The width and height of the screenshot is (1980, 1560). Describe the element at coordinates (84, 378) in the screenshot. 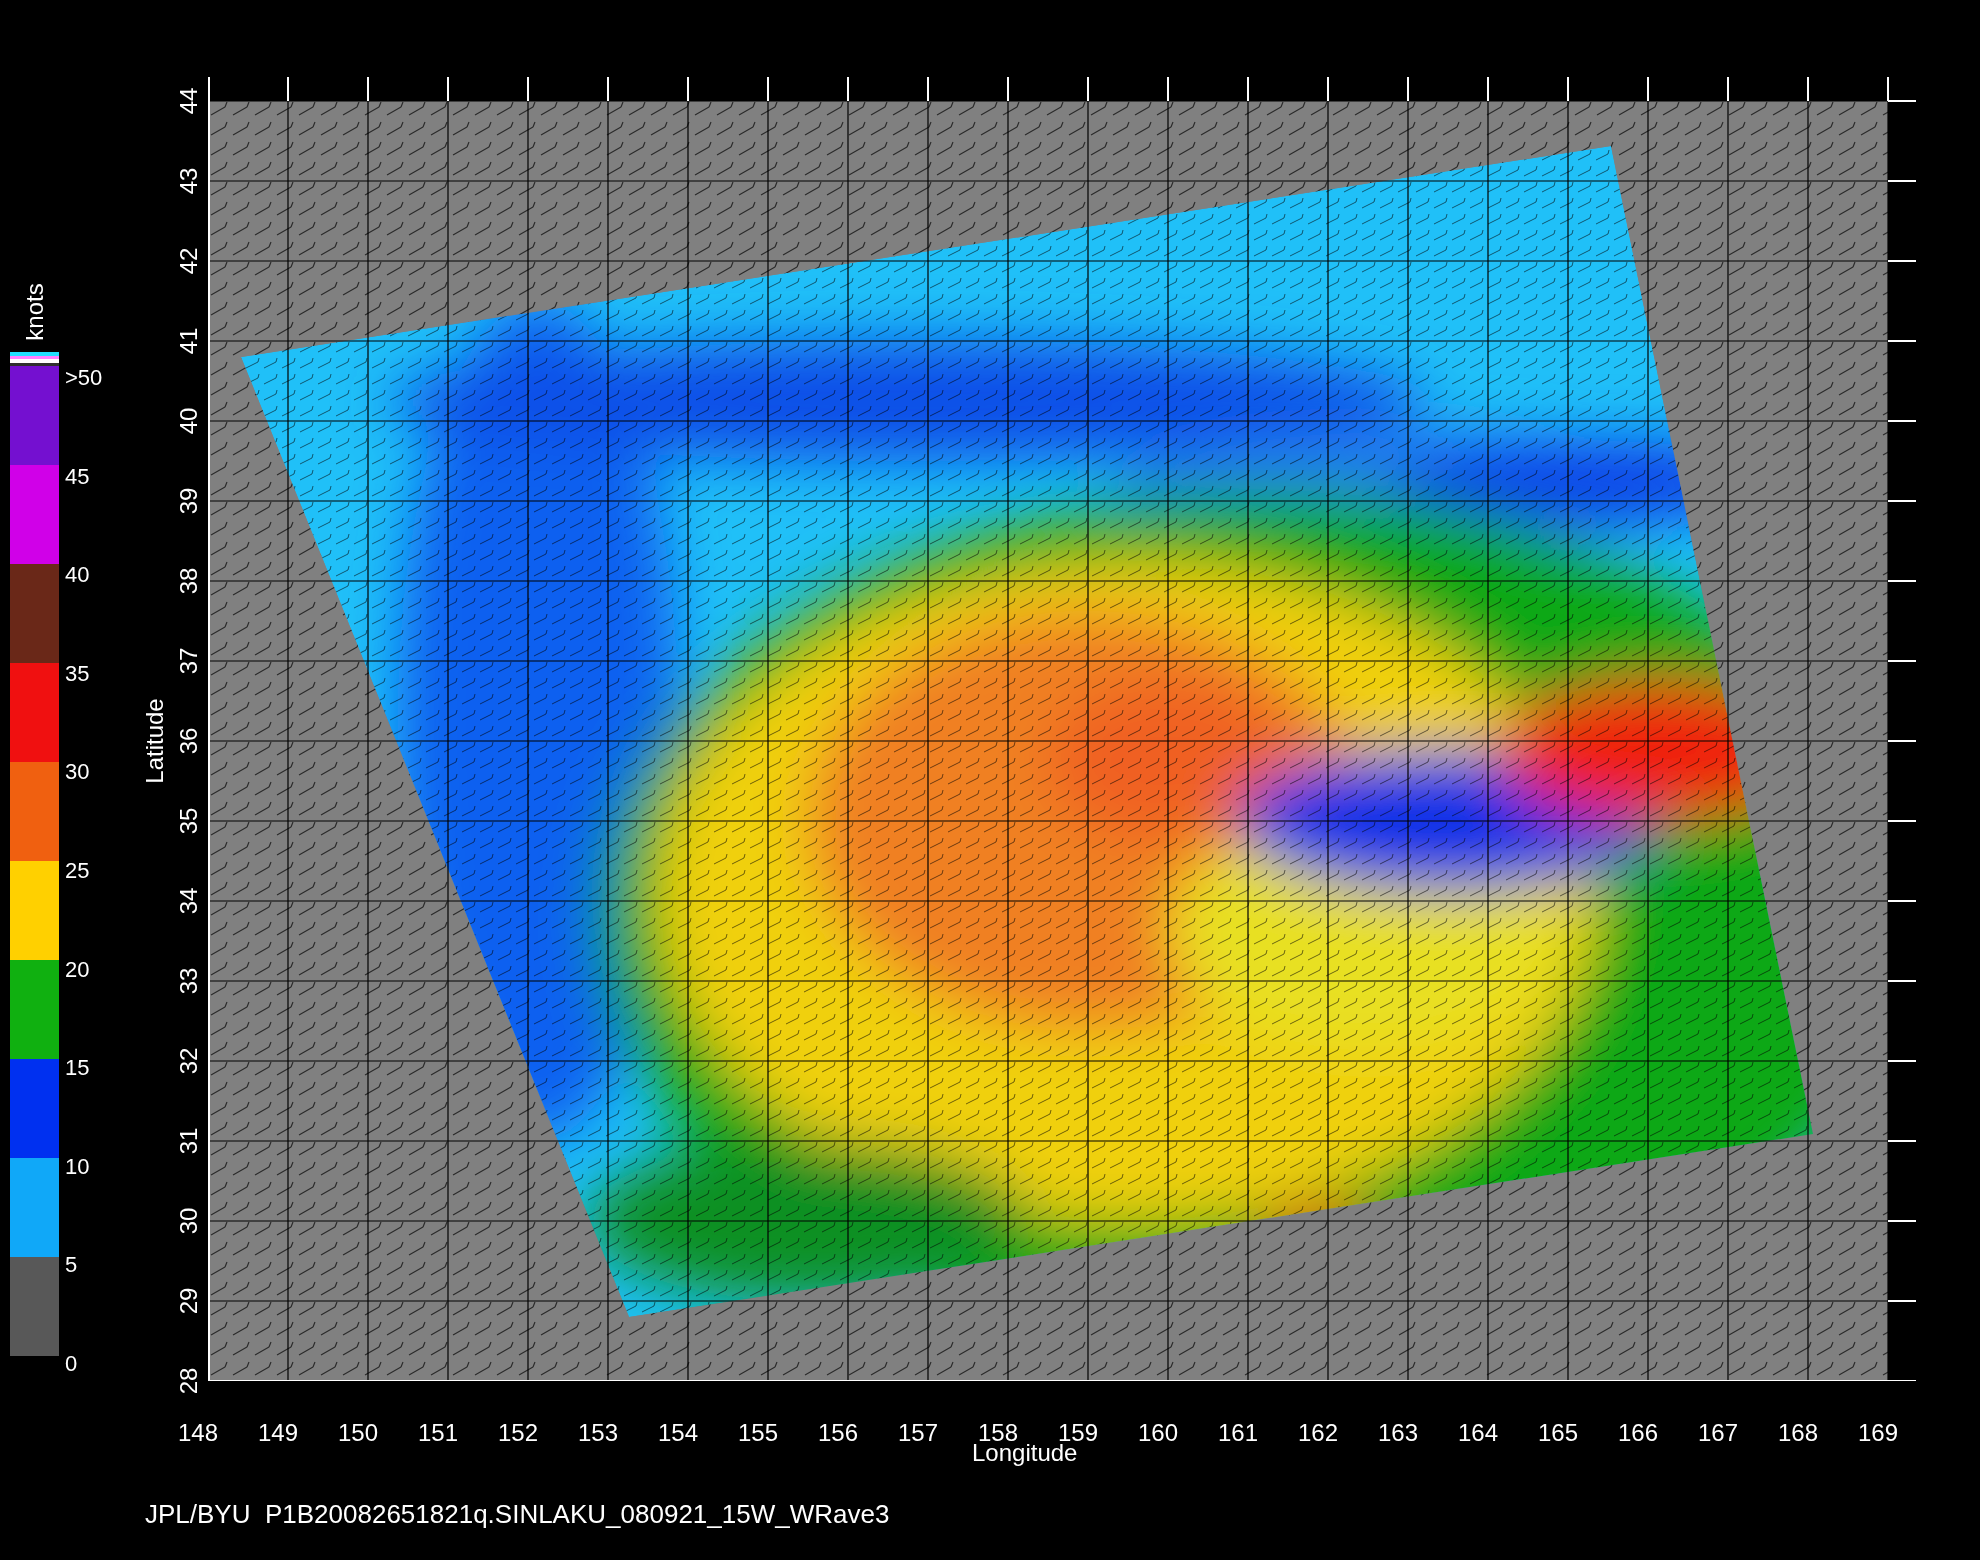

I see `scale-label: >50` at that location.